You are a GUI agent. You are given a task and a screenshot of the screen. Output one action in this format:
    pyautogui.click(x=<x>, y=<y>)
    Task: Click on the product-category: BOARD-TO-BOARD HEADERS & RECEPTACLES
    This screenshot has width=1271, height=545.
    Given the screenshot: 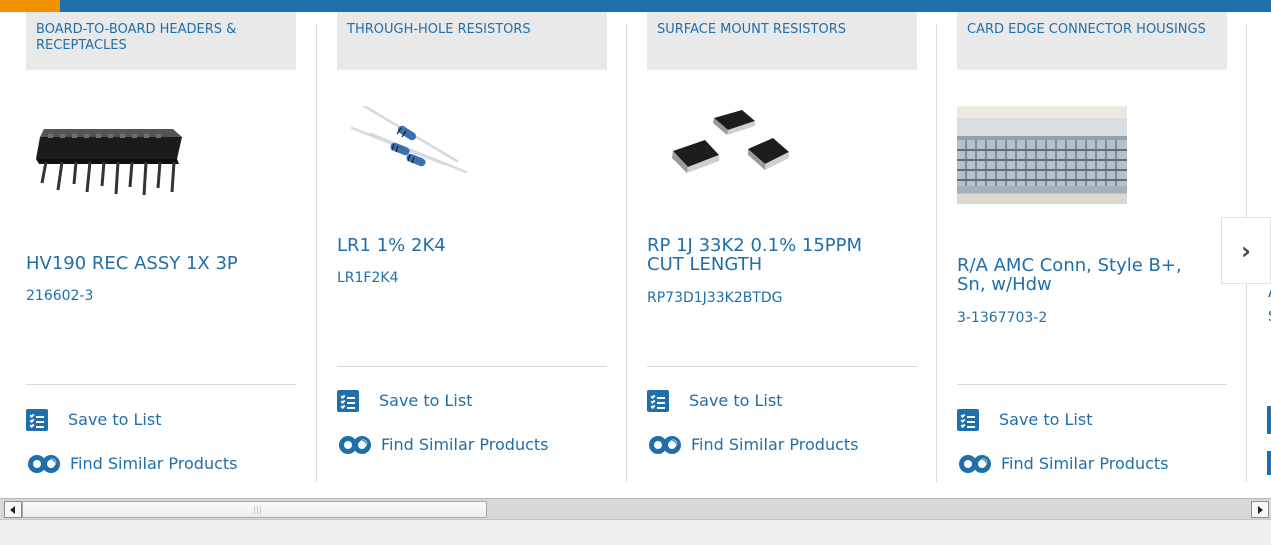 What is the action you would take?
    pyautogui.click(x=161, y=41)
    